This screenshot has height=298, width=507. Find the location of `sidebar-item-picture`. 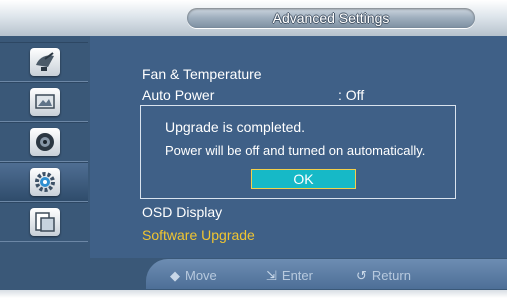

sidebar-item-picture is located at coordinates (44, 102).